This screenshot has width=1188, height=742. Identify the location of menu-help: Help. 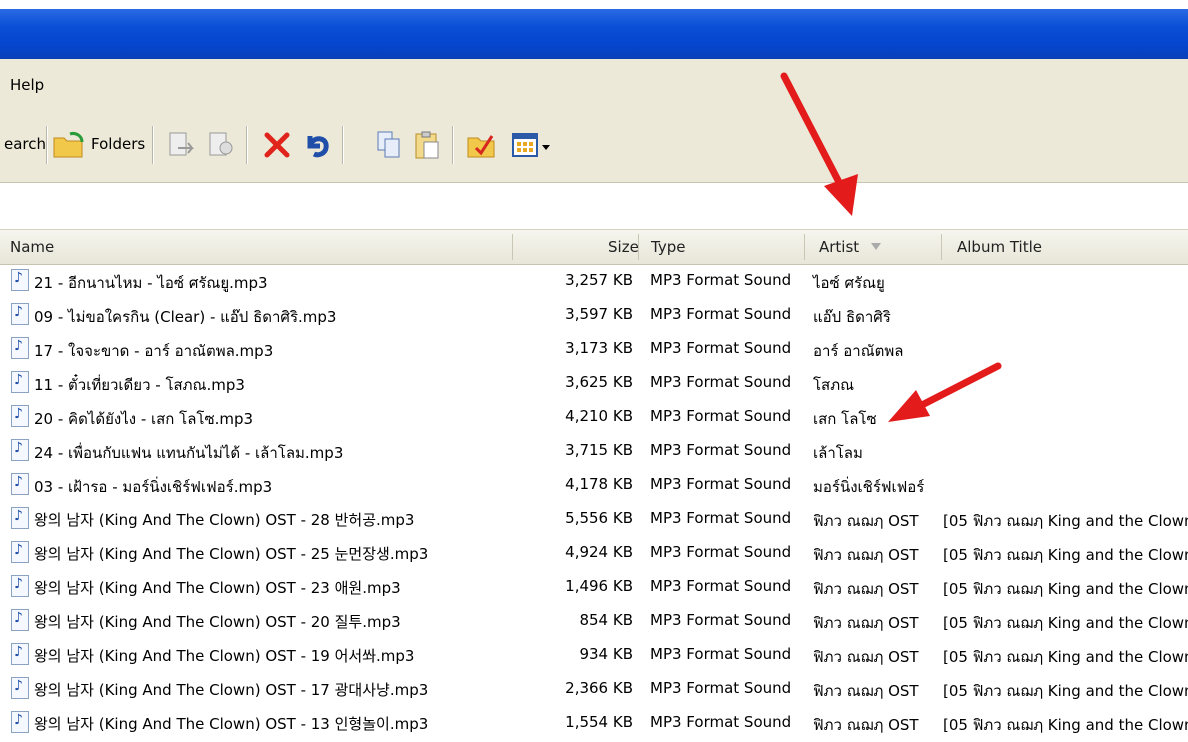
(27, 85).